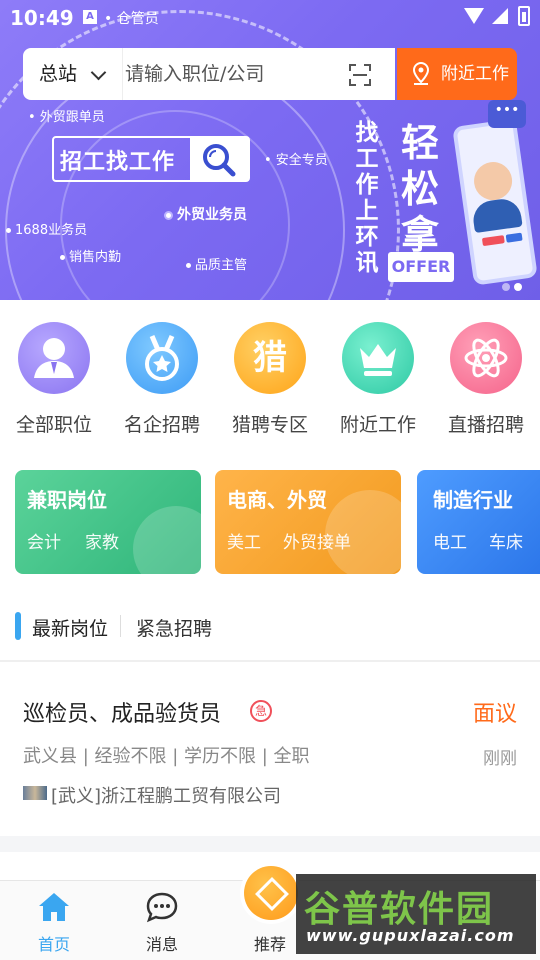 The width and height of the screenshot is (540, 960). I want to click on magnifier-icon, so click(219, 159).